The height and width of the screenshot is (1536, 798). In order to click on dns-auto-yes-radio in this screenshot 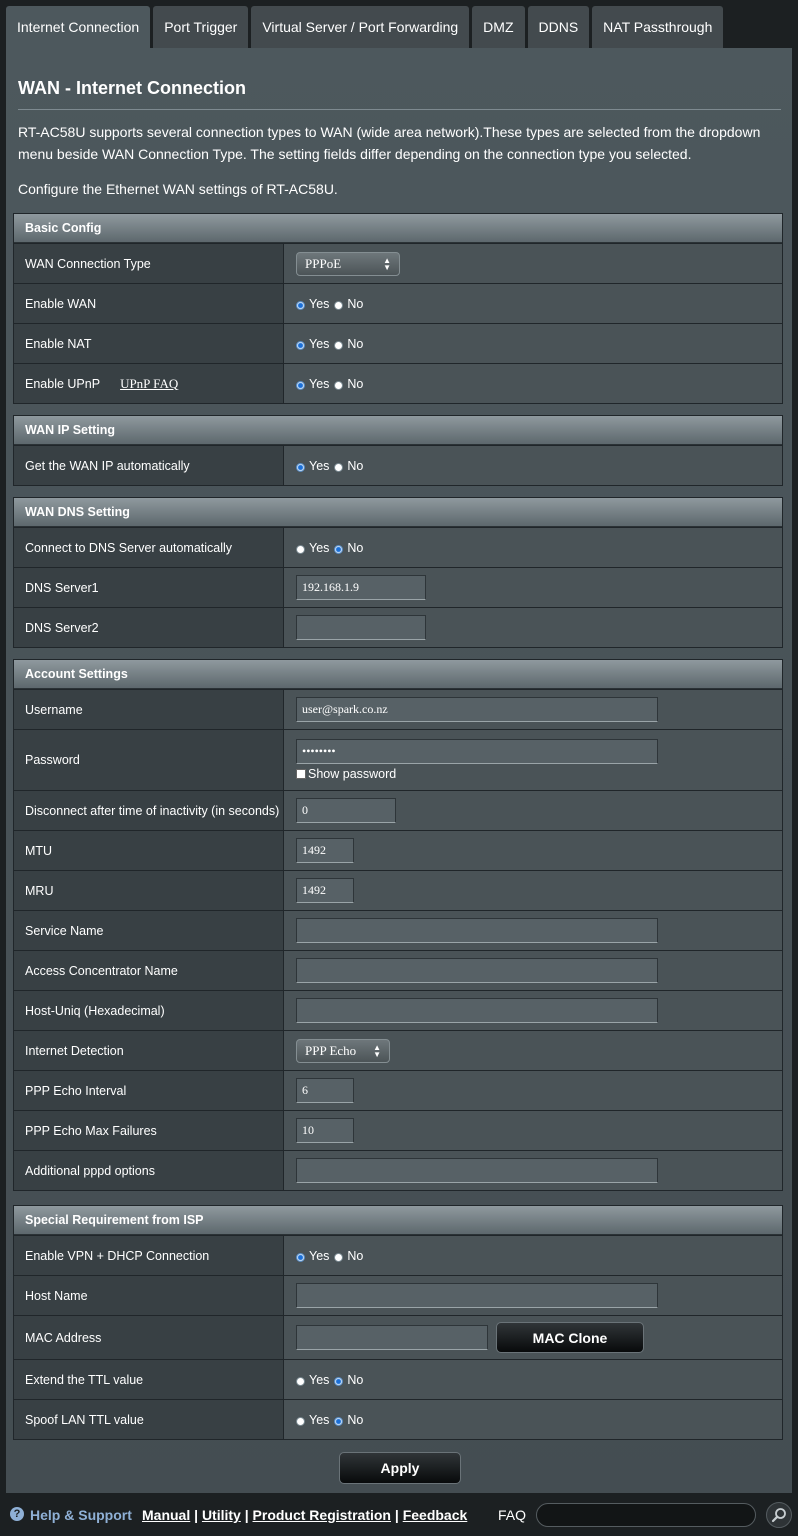, I will do `click(300, 549)`.